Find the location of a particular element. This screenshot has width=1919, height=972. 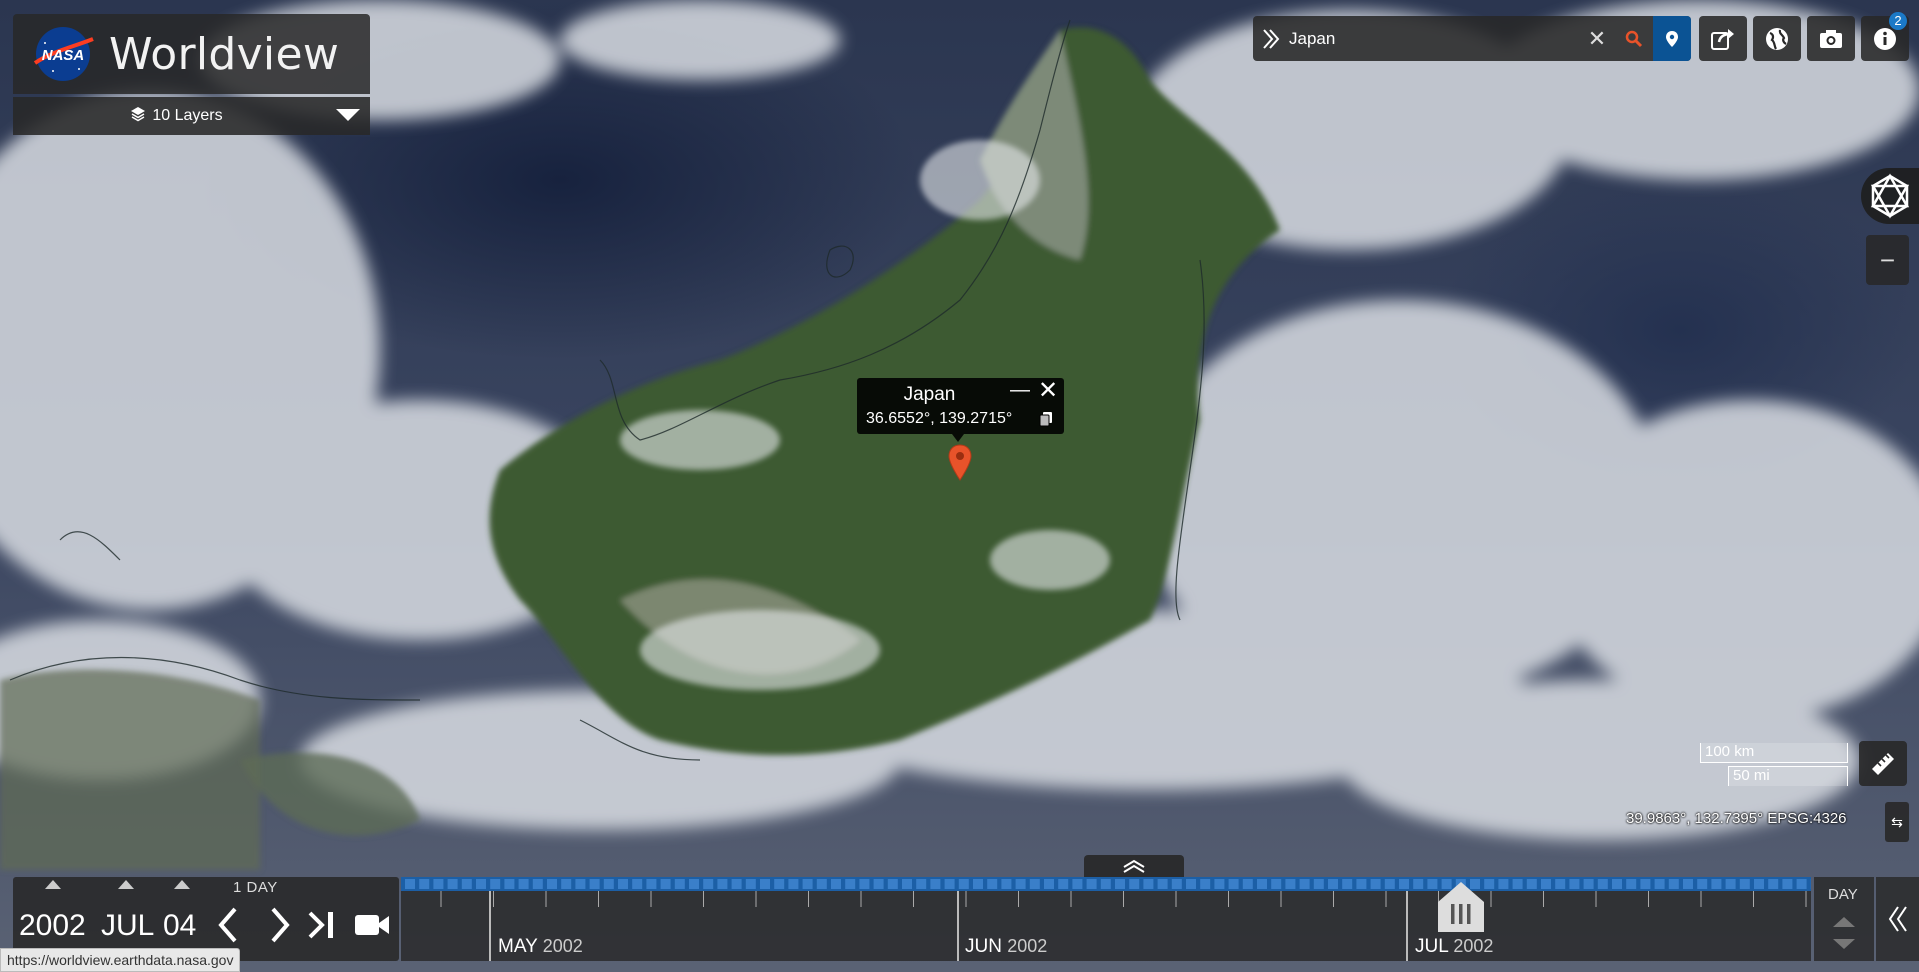

timeline-zoom-level: DAY is located at coordinates (1844, 919).